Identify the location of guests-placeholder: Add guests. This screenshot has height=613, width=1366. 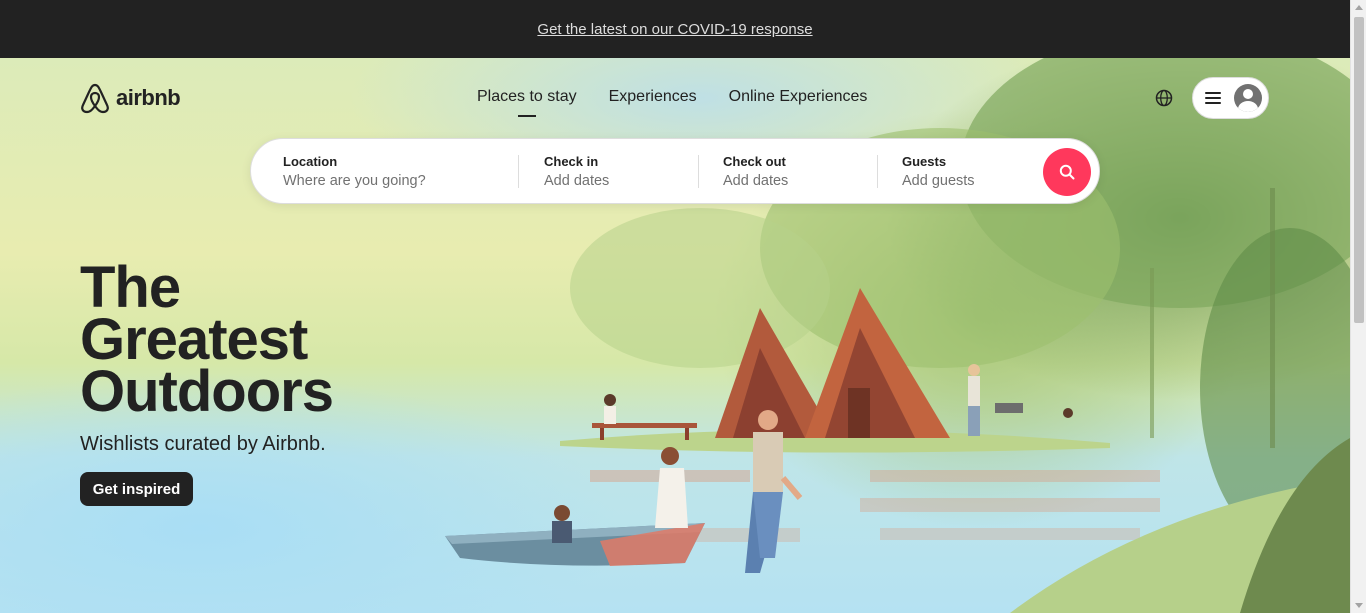
(938, 181).